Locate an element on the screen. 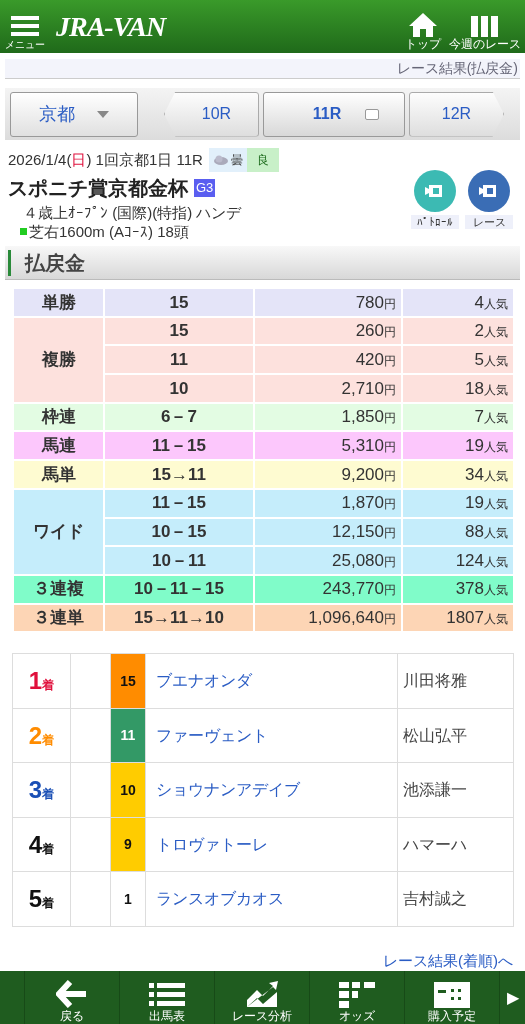 Image resolution: width=525 pixels, height=1024 pixels. rising-chart-icon is located at coordinates (262, 994).